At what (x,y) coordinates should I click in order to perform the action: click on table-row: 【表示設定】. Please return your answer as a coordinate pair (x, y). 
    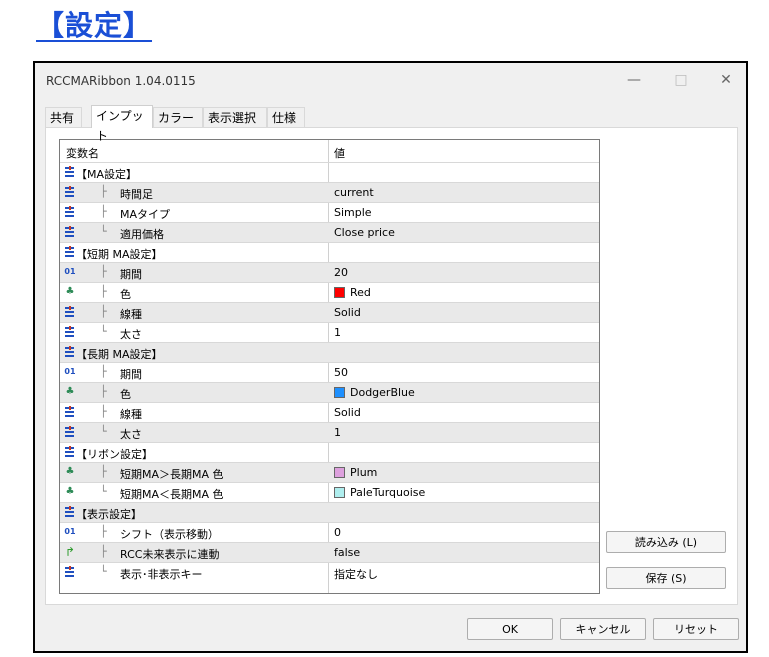
    Looking at the image, I should click on (329, 512).